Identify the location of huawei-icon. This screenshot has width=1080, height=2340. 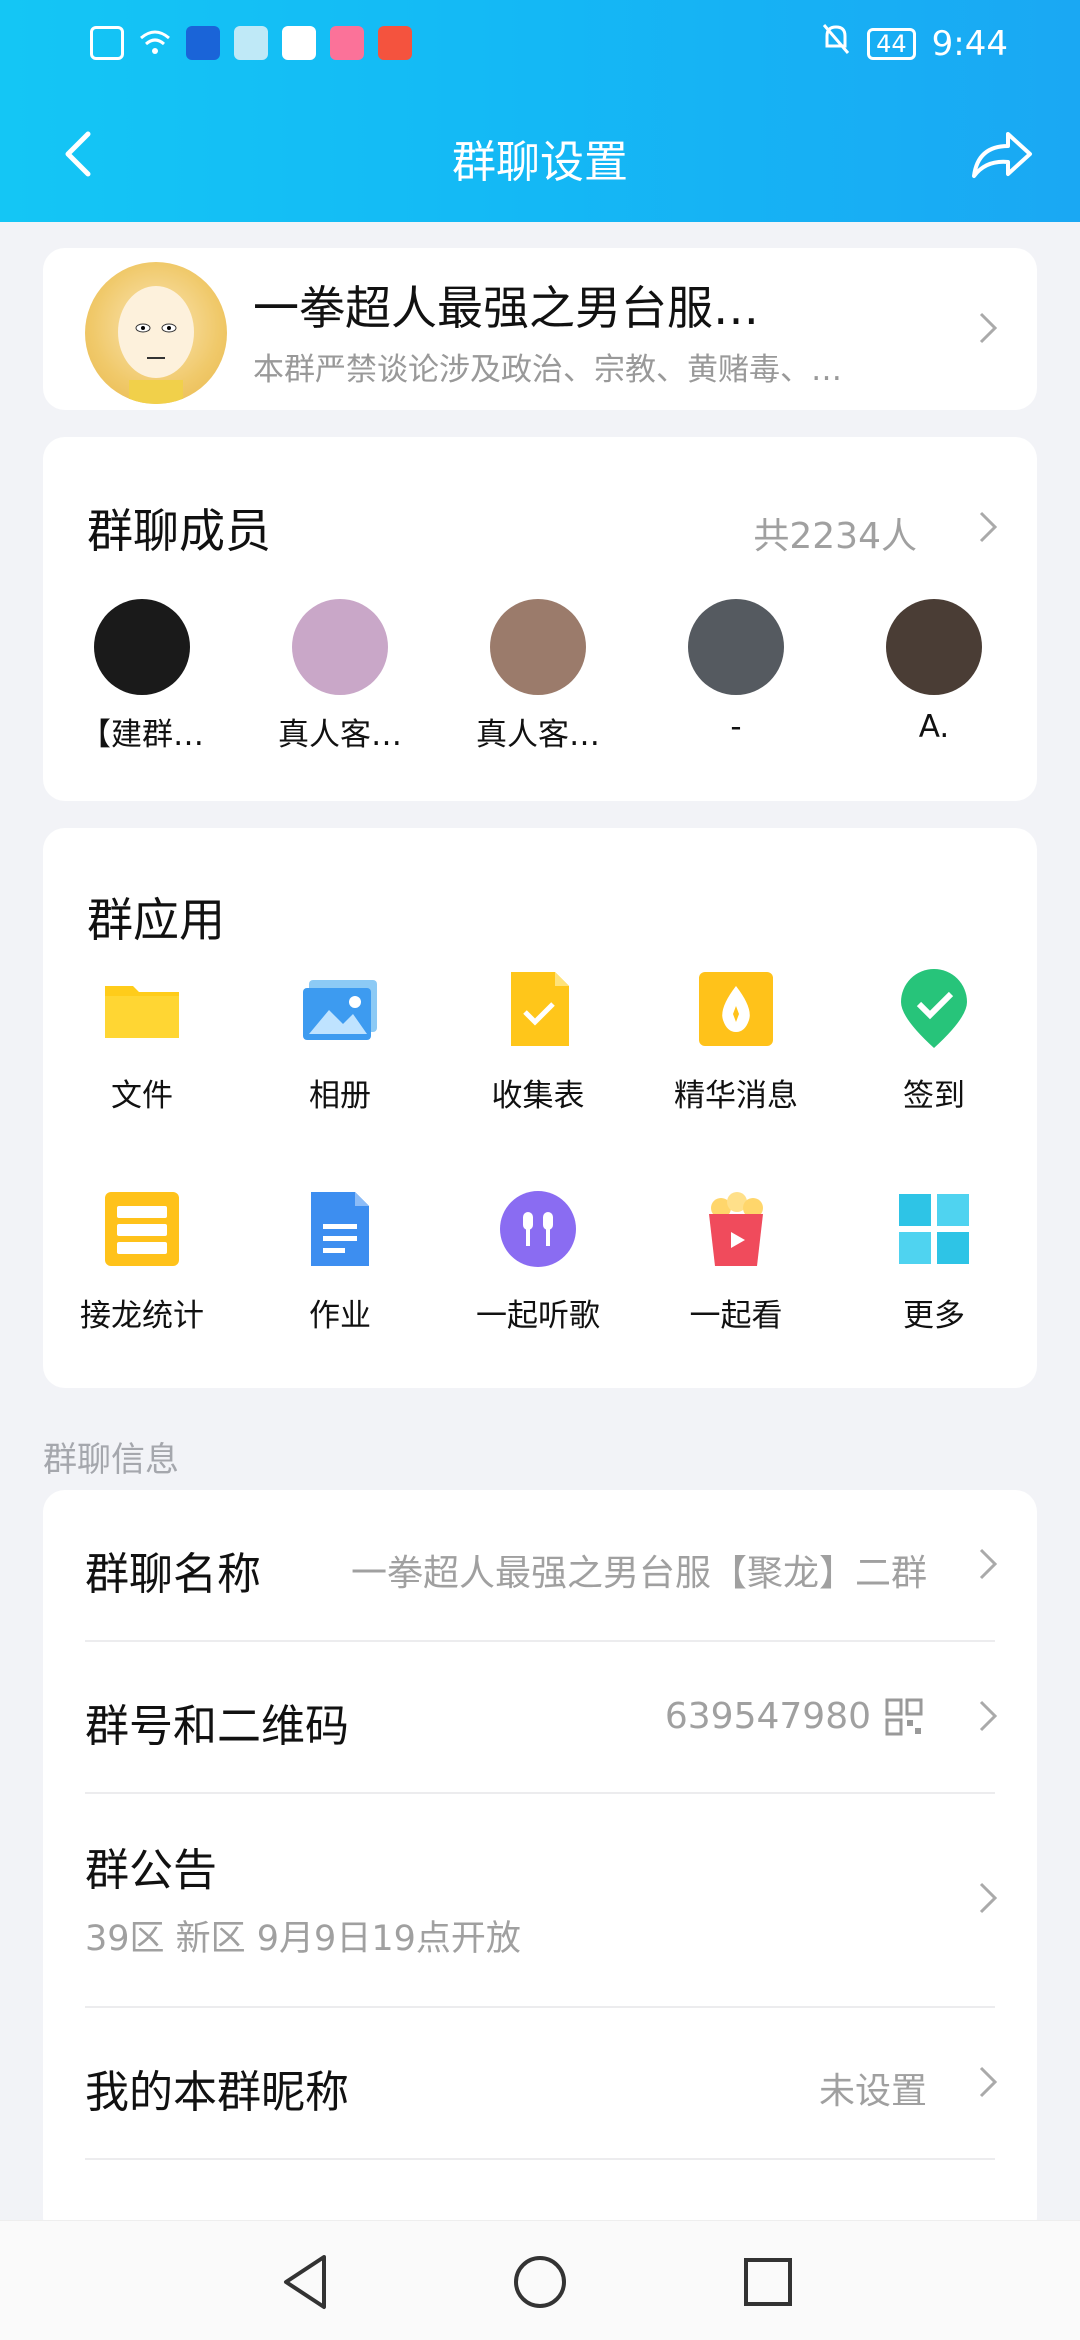
(251, 43).